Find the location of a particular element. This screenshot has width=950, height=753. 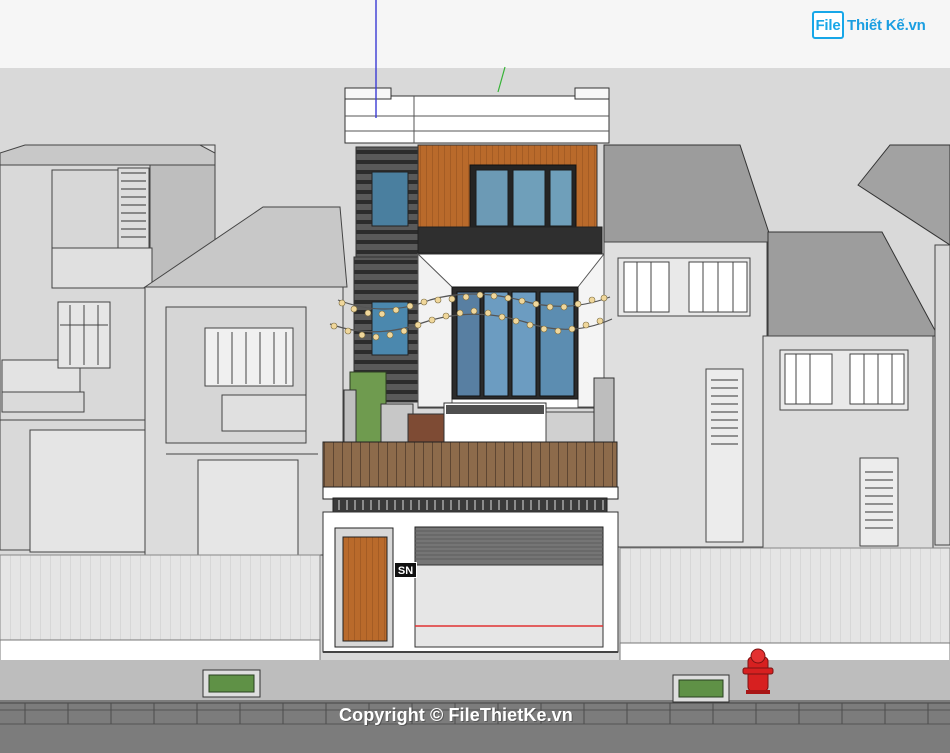

logo-file-mark: File is located at coordinates (828, 25).